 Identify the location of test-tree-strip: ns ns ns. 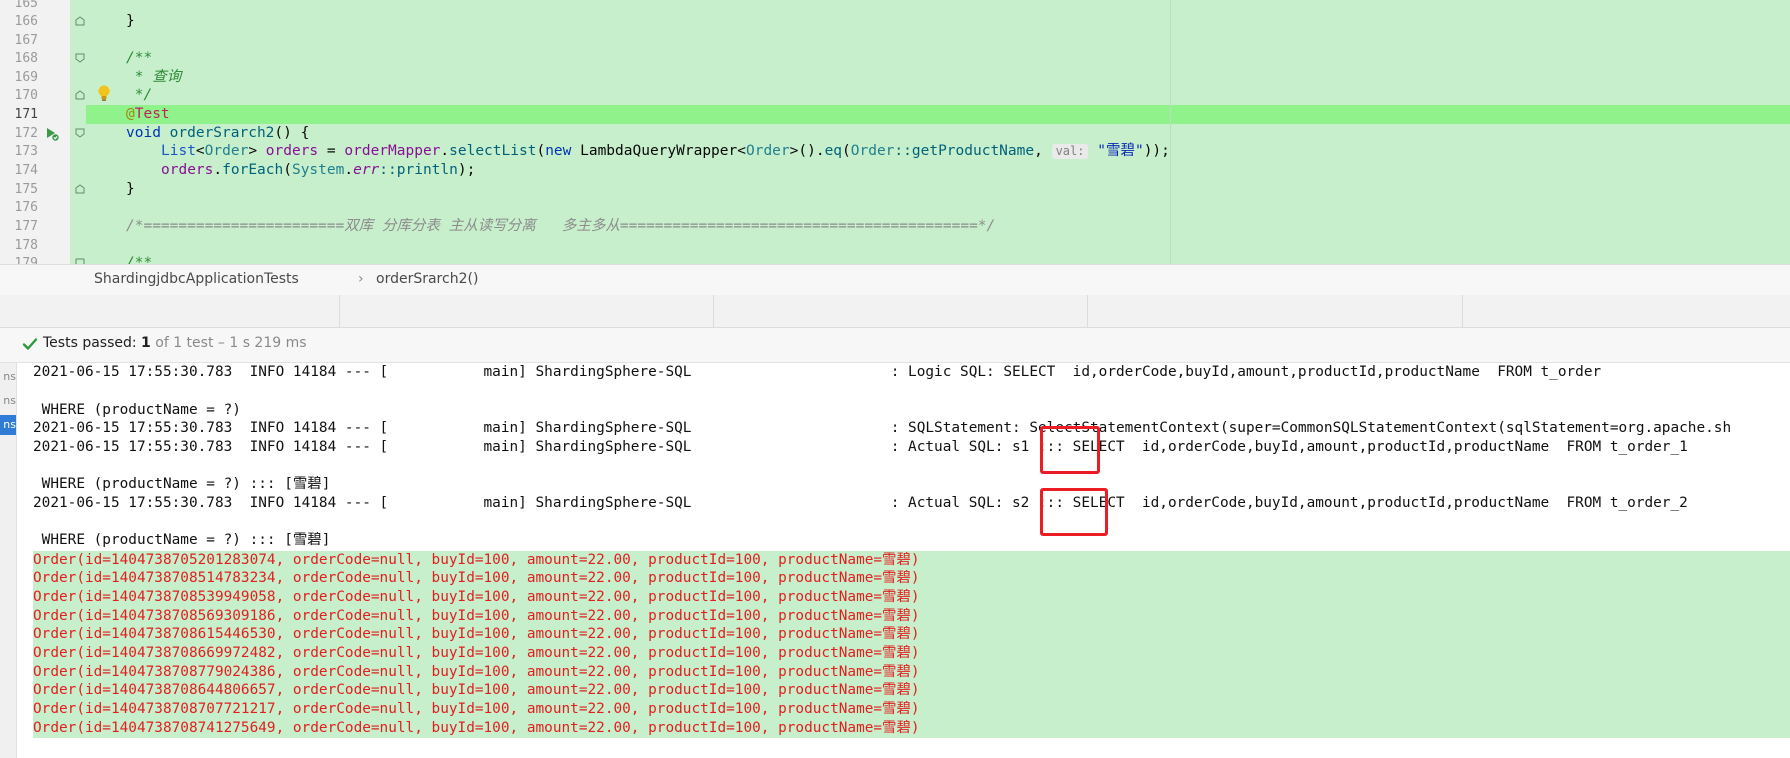
(8, 560).